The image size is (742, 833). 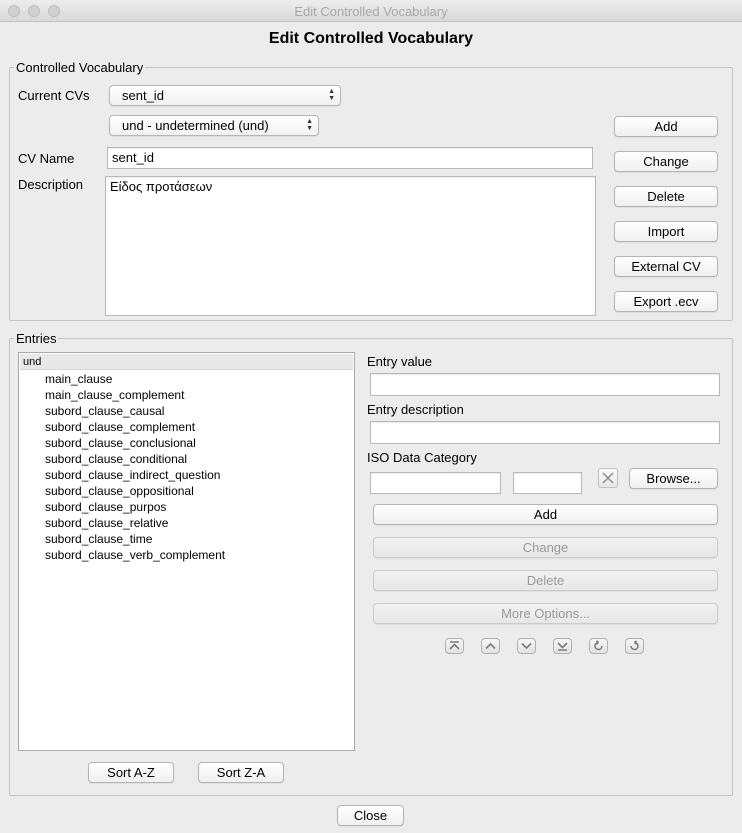 I want to click on entry-value-field, so click(x=545, y=384).